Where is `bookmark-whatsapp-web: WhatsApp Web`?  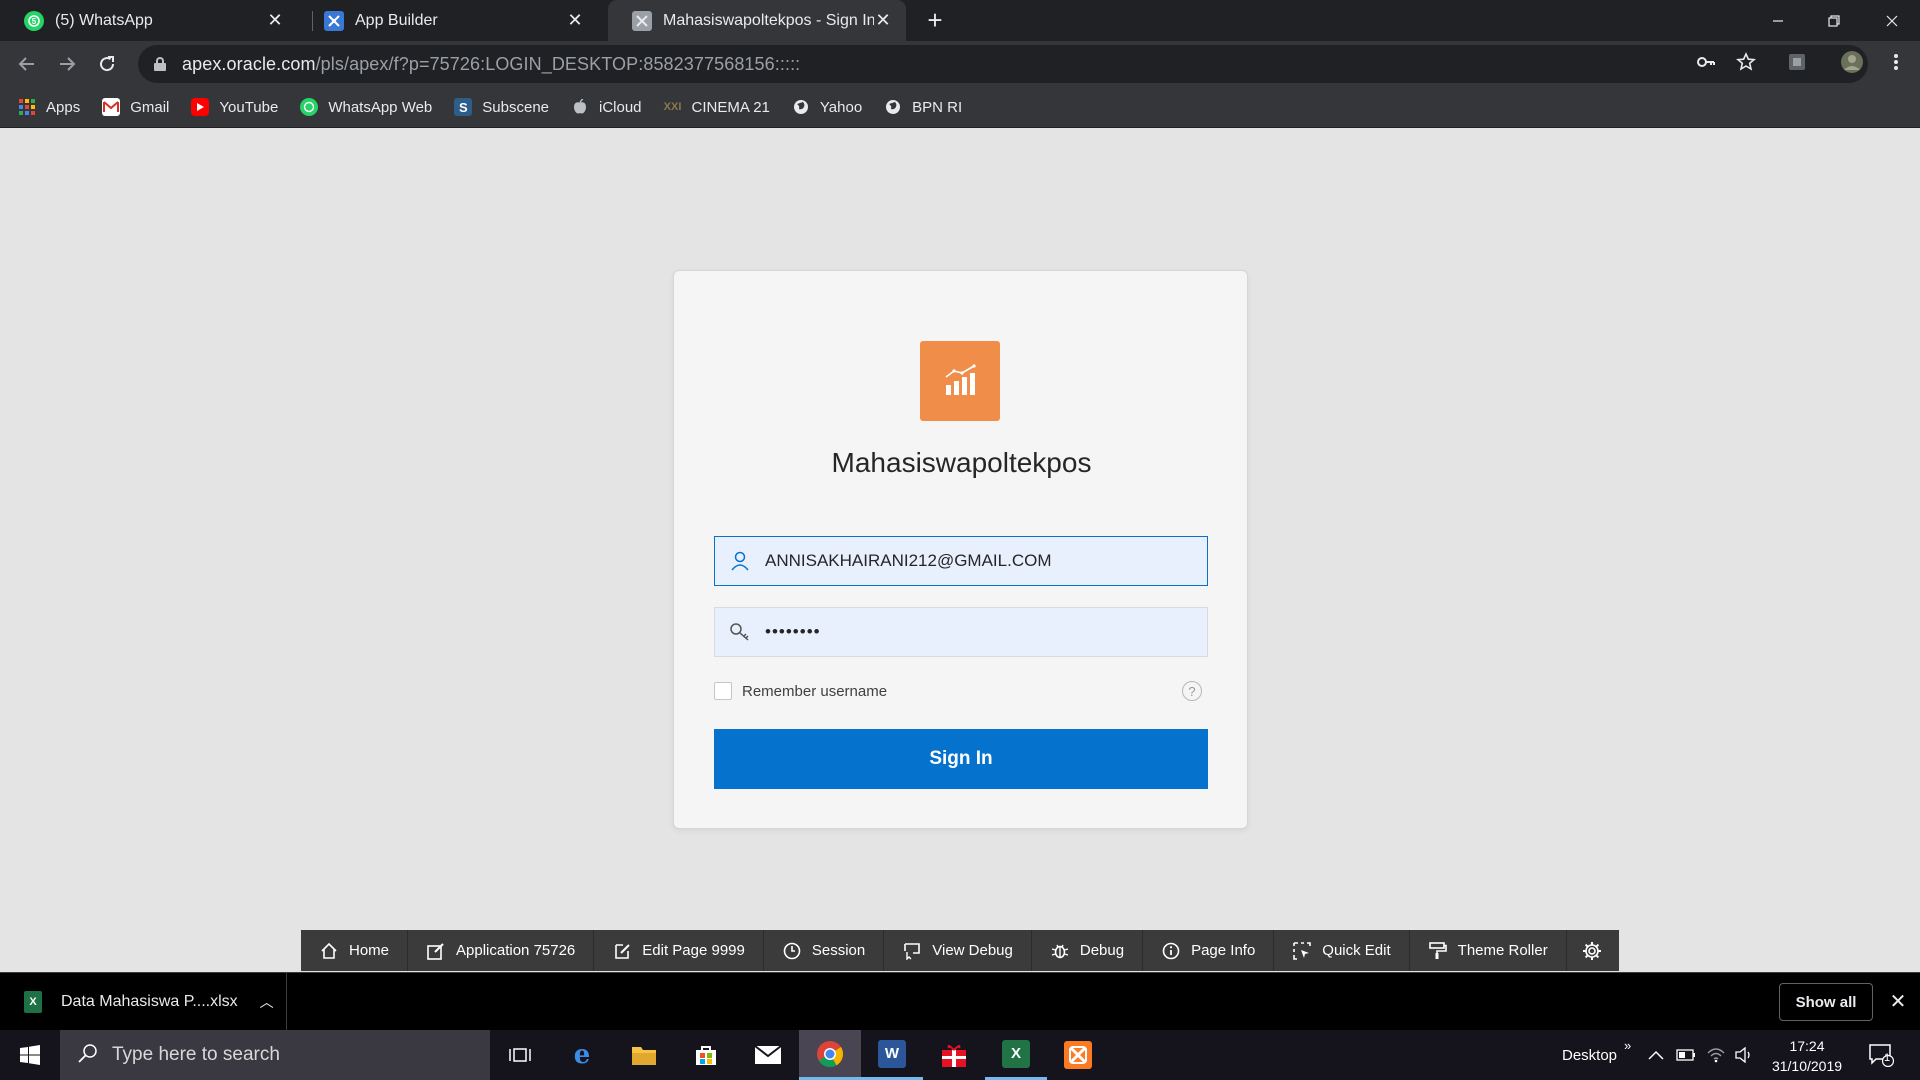
bookmark-whatsapp-web: WhatsApp Web is located at coordinates (366, 107).